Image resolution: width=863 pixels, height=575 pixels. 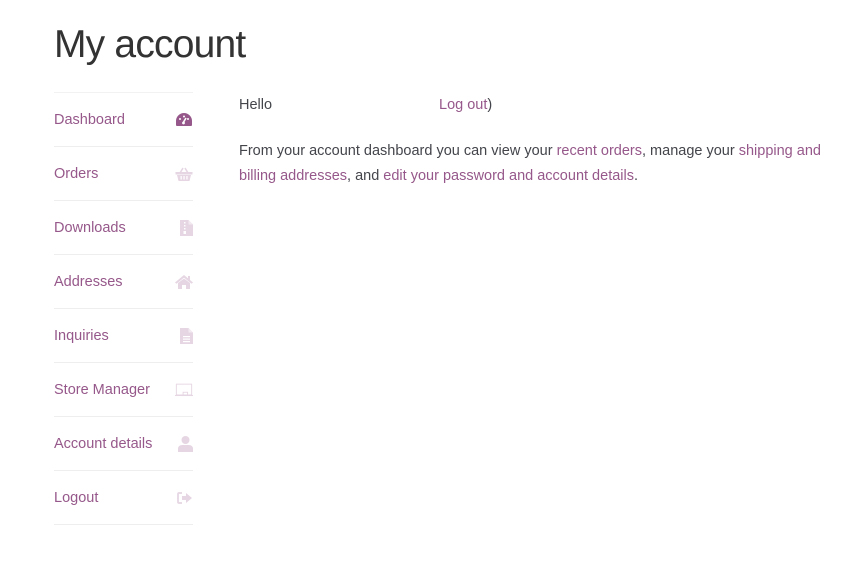 I want to click on nav-label: Inquiries, so click(x=81, y=335).